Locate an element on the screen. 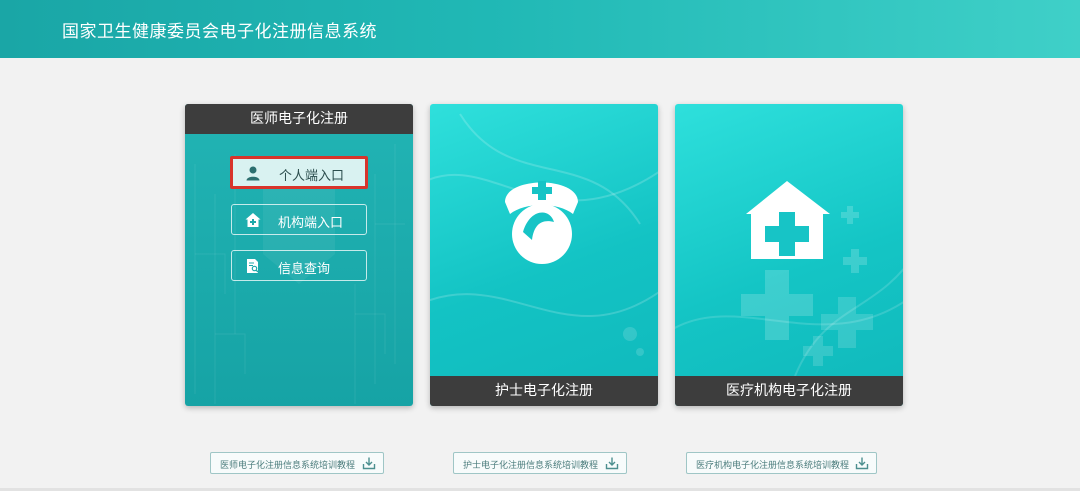  institution-registration-card: 医疗机构电子化注册 is located at coordinates (789, 255).